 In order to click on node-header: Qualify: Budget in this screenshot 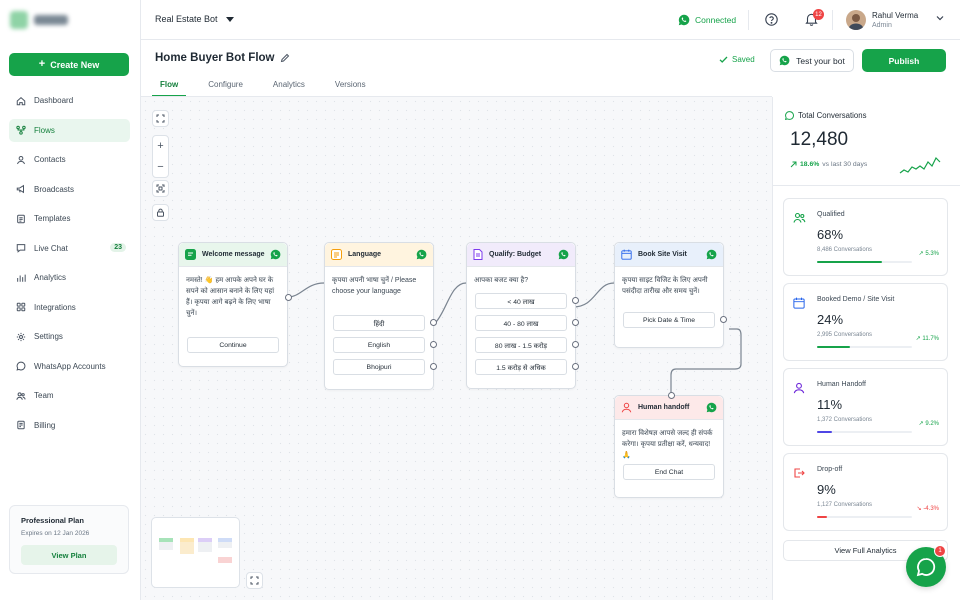, I will do `click(521, 255)`.